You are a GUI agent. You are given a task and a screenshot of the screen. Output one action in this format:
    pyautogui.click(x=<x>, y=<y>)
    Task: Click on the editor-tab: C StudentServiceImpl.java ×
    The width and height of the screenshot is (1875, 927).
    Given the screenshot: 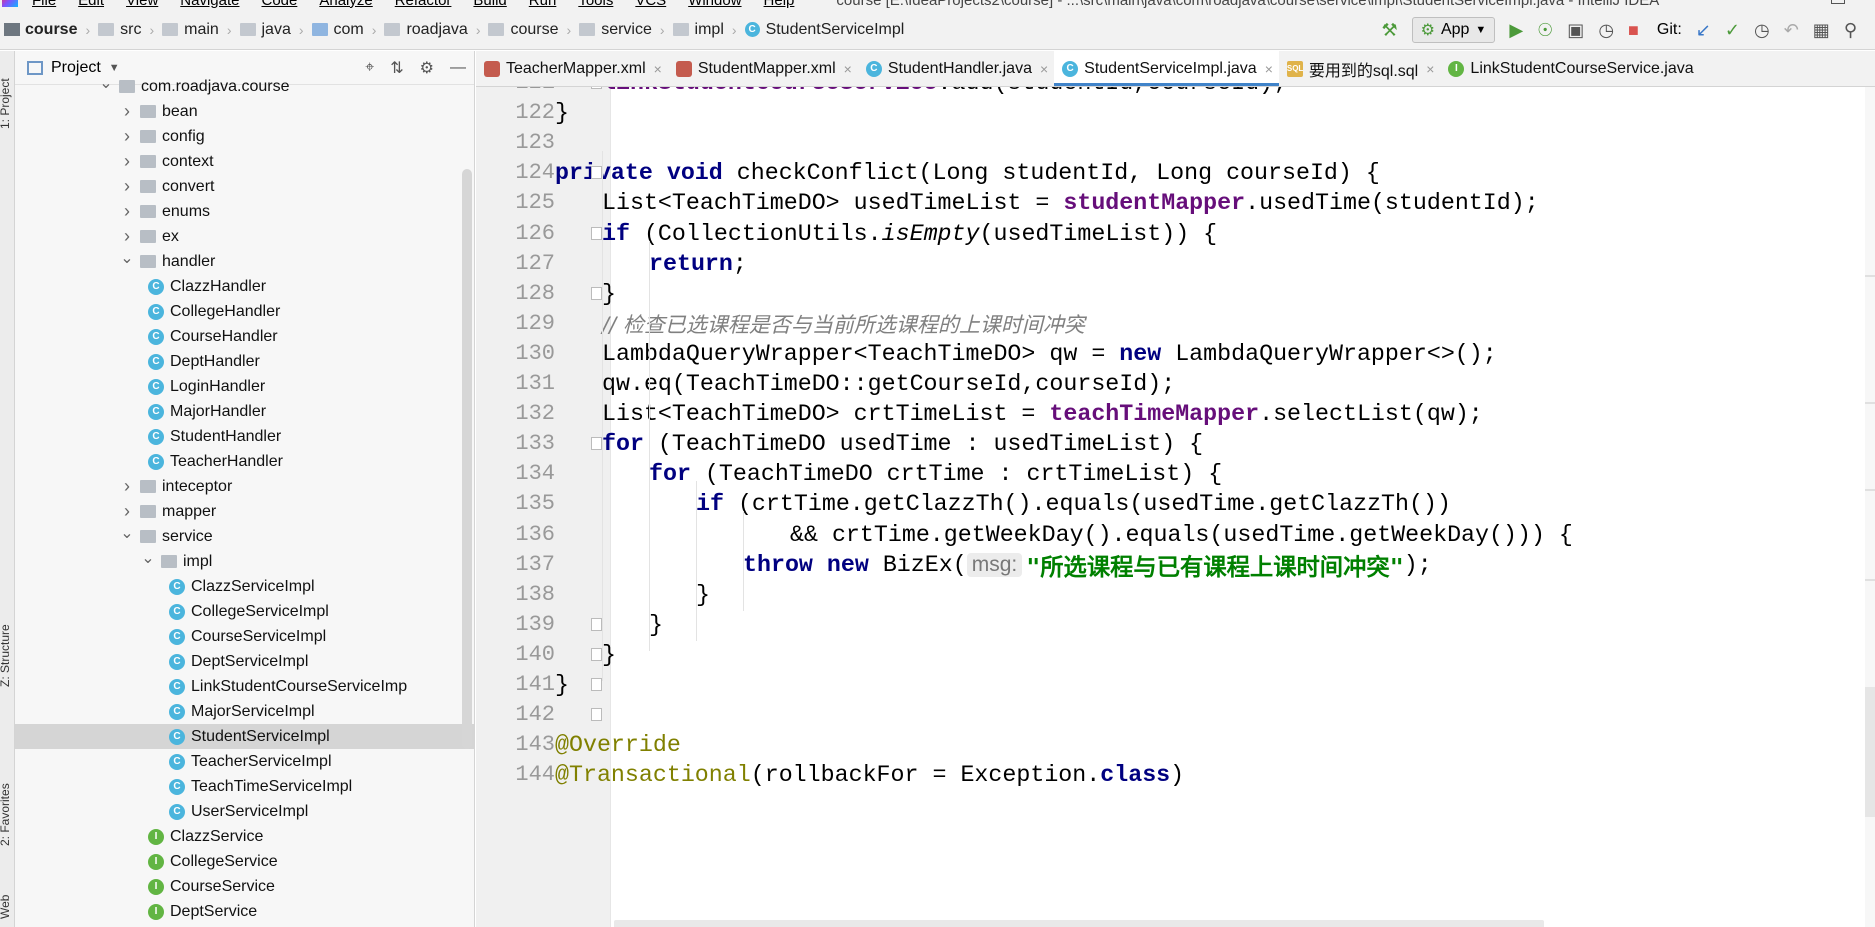 What is the action you would take?
    pyautogui.click(x=1166, y=68)
    